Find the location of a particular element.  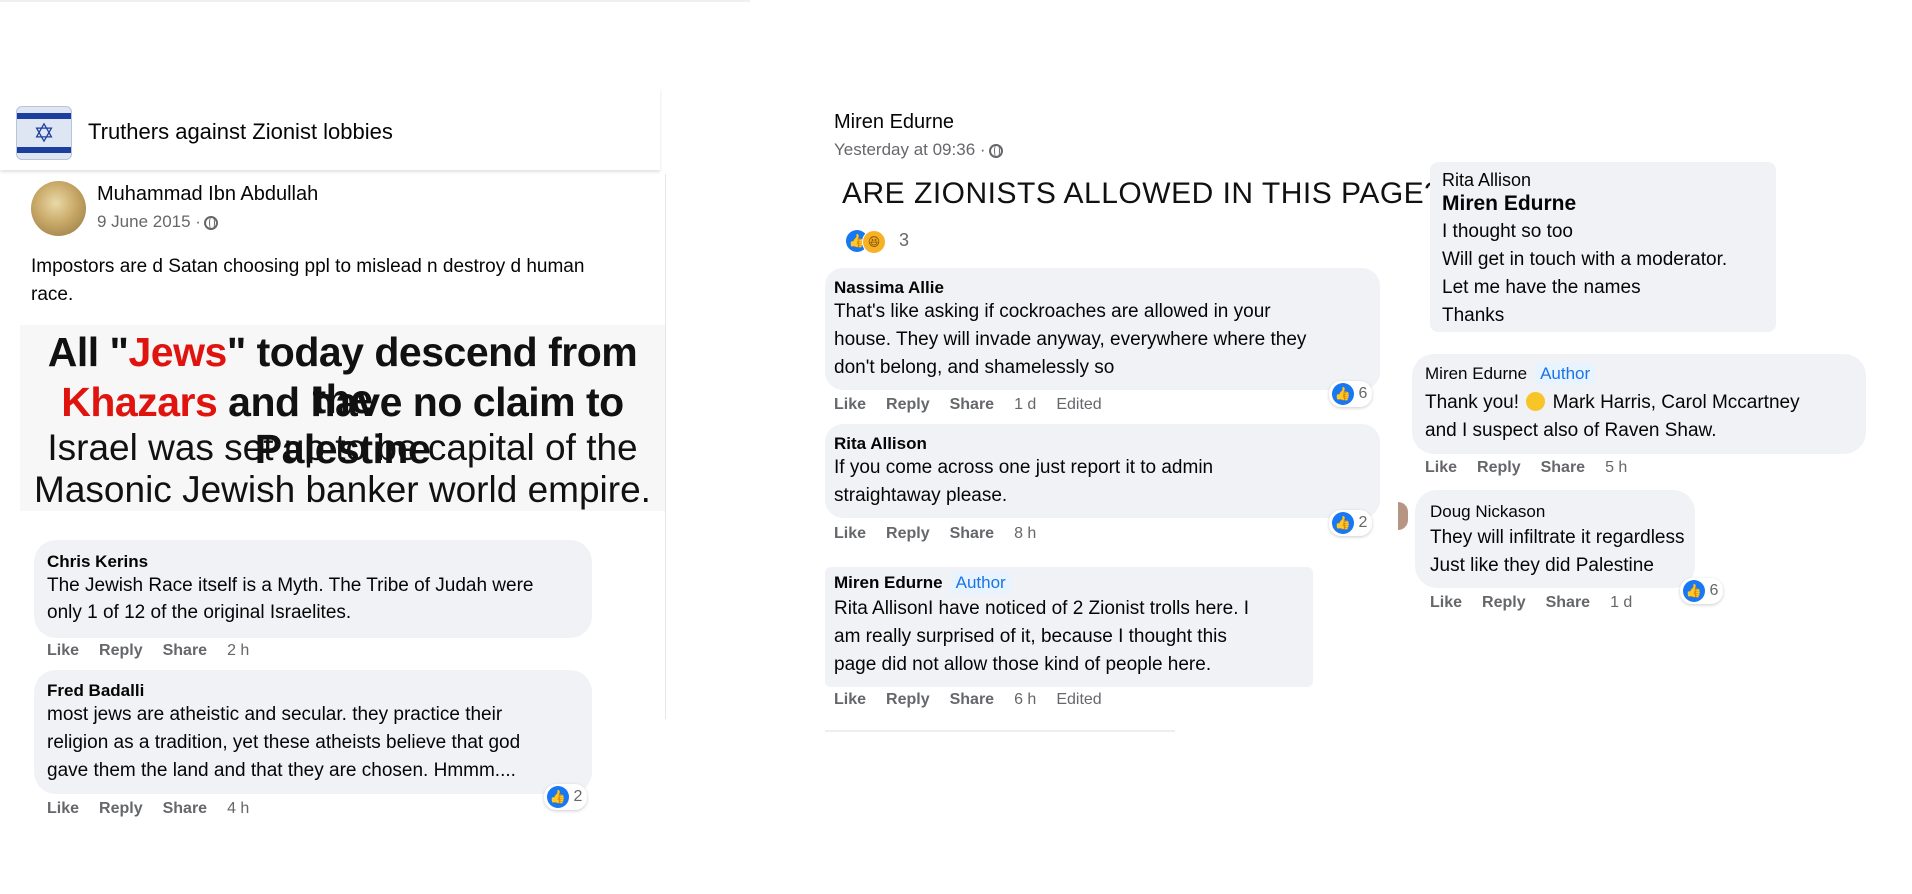

meme-text-red: Jews is located at coordinates (178, 352).